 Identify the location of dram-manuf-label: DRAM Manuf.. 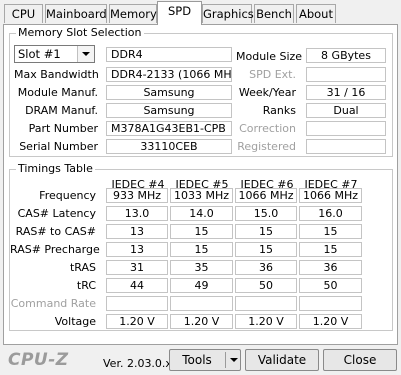
(61, 110).